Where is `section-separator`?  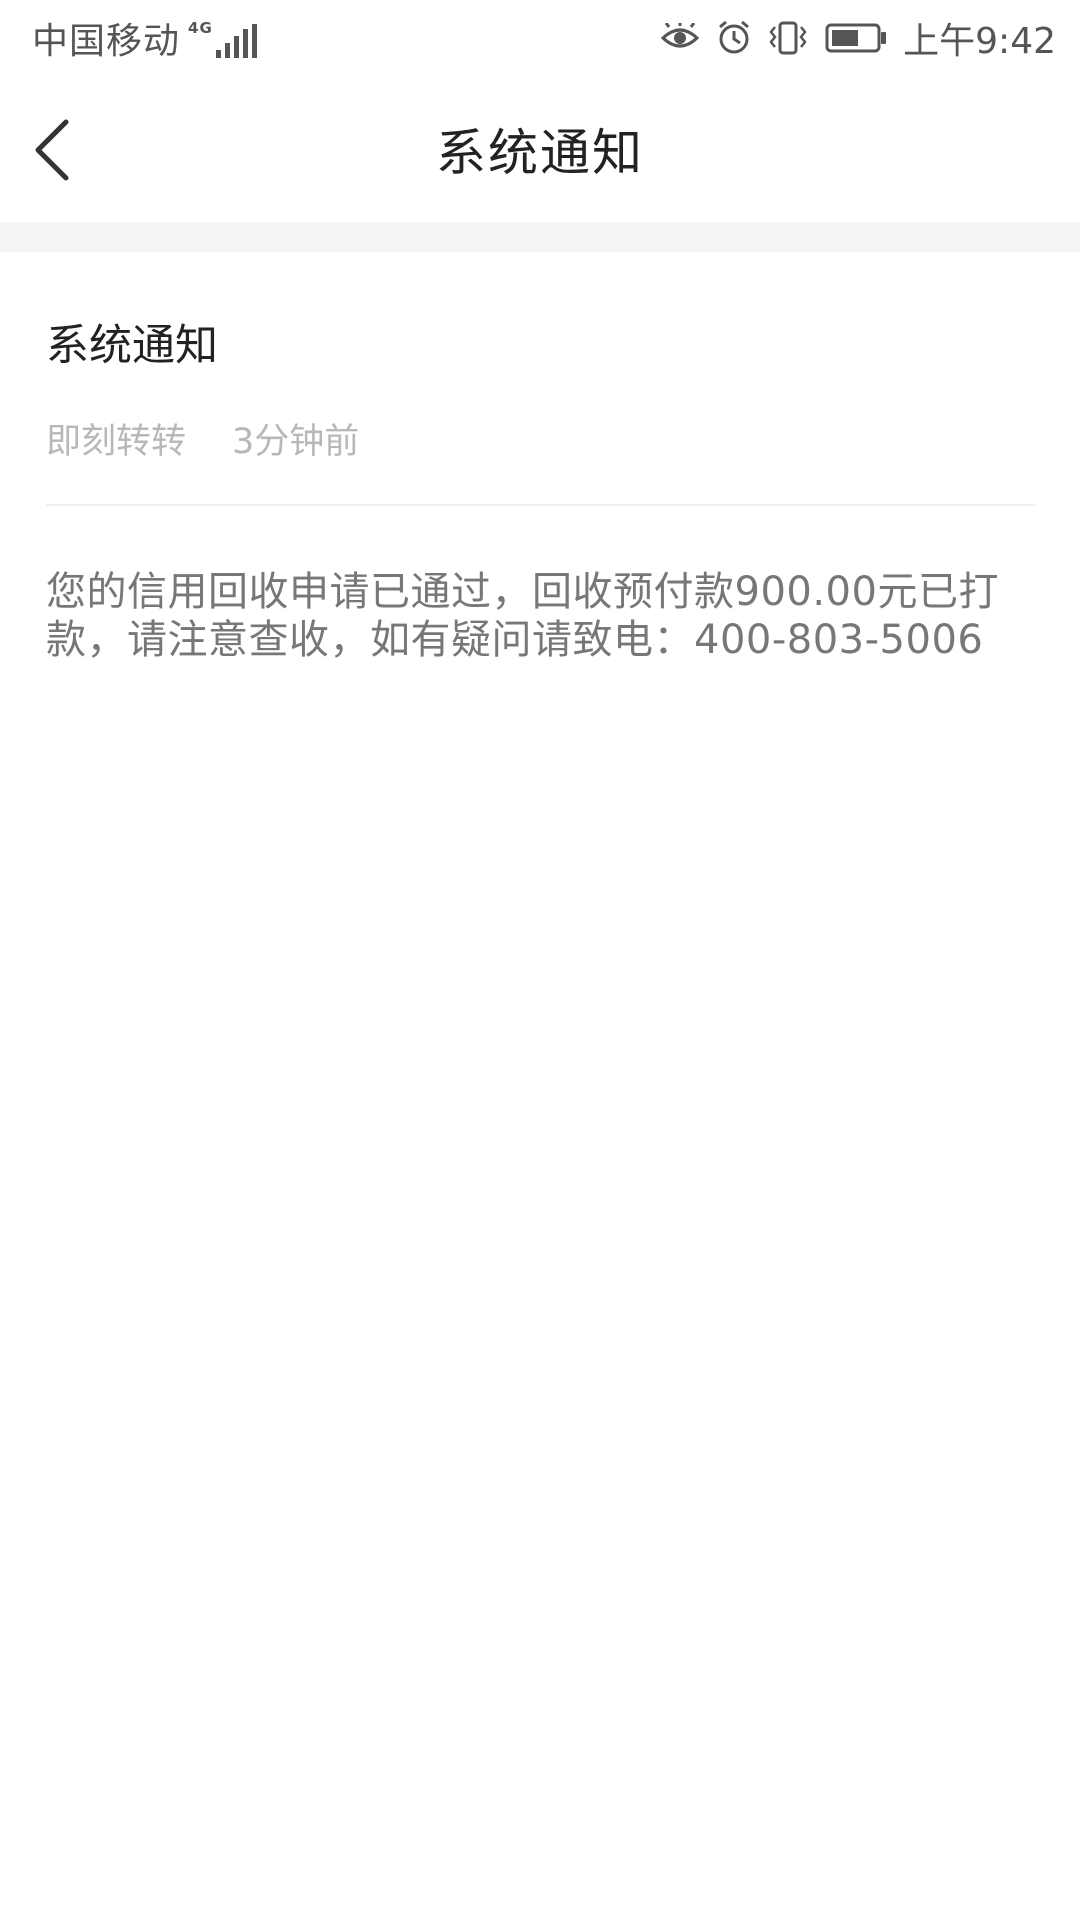 section-separator is located at coordinates (540, 237).